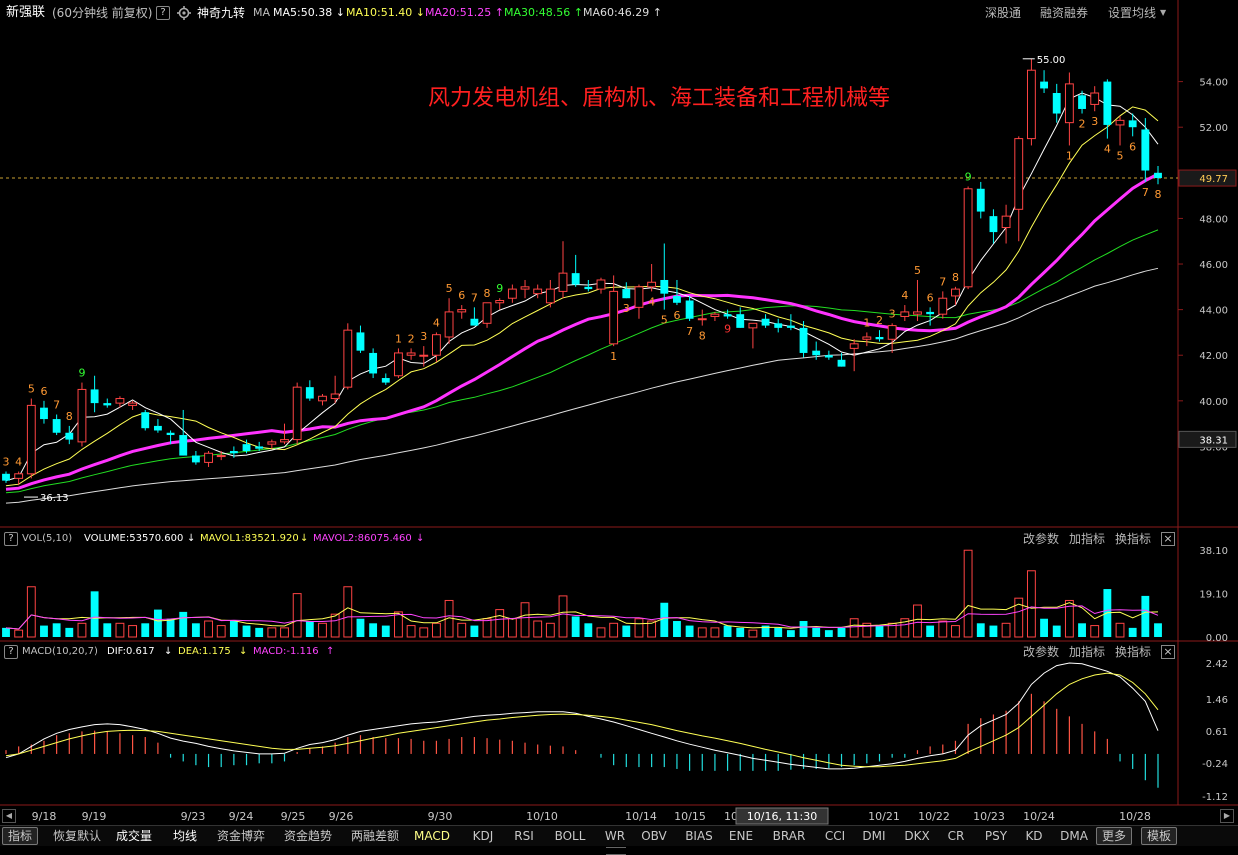 The width and height of the screenshot is (1238, 855). What do you see at coordinates (293, 816) in the screenshot?
I see `date-tick-label: 9/25` at bounding box center [293, 816].